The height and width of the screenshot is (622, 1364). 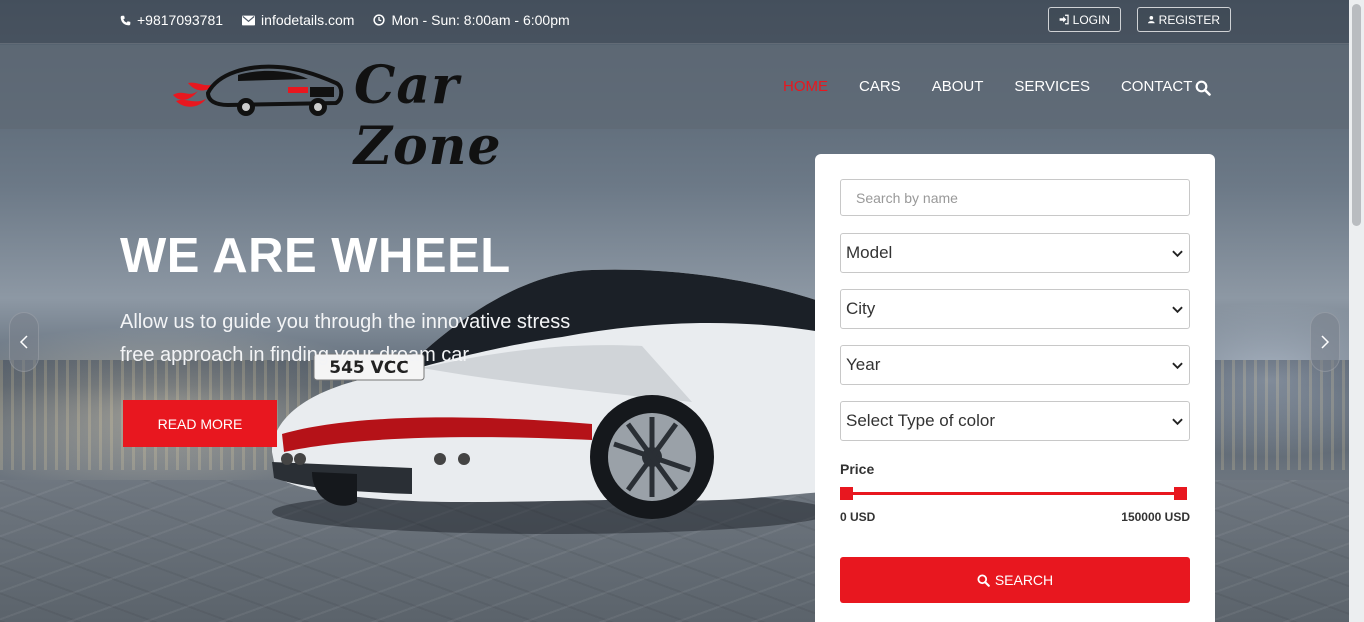 What do you see at coordinates (125, 20) in the screenshot?
I see `phone-icon` at bounding box center [125, 20].